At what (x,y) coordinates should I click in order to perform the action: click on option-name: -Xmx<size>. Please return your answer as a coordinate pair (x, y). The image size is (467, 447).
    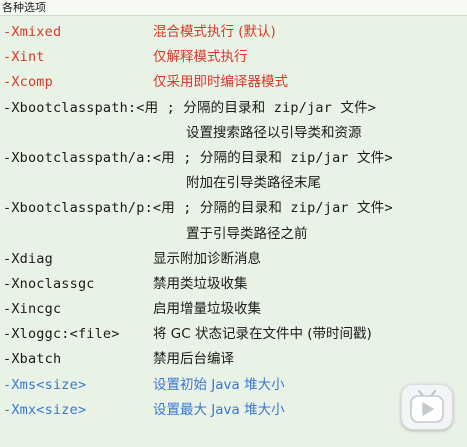
    Looking at the image, I should click on (45, 409).